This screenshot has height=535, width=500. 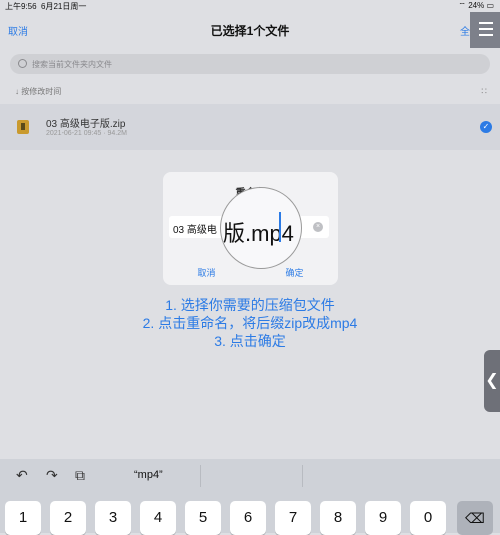 I want to click on instruction-line-3: 3. 点击确定, so click(x=250, y=341).